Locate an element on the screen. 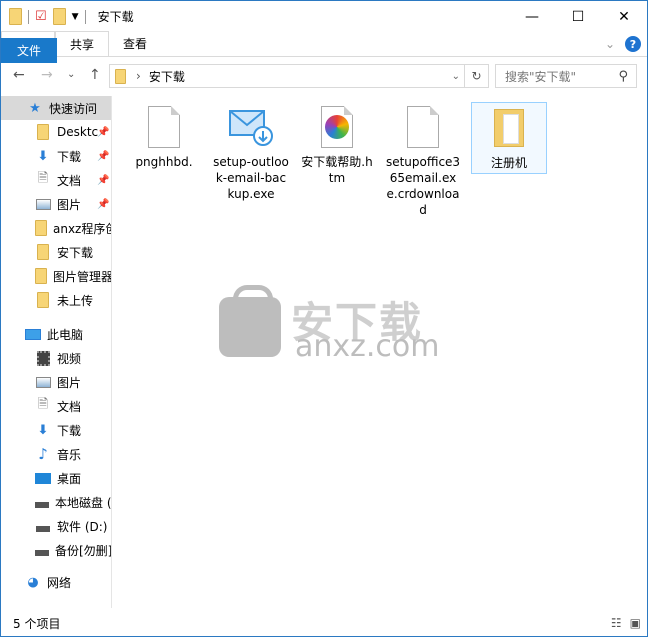  sidebar-item: 安下载 is located at coordinates (56, 252).